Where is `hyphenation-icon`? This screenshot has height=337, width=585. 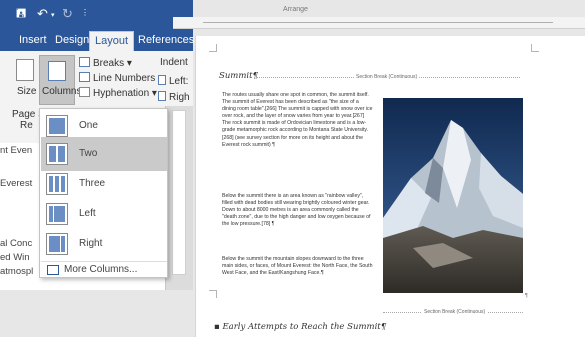 hyphenation-icon is located at coordinates (84, 92).